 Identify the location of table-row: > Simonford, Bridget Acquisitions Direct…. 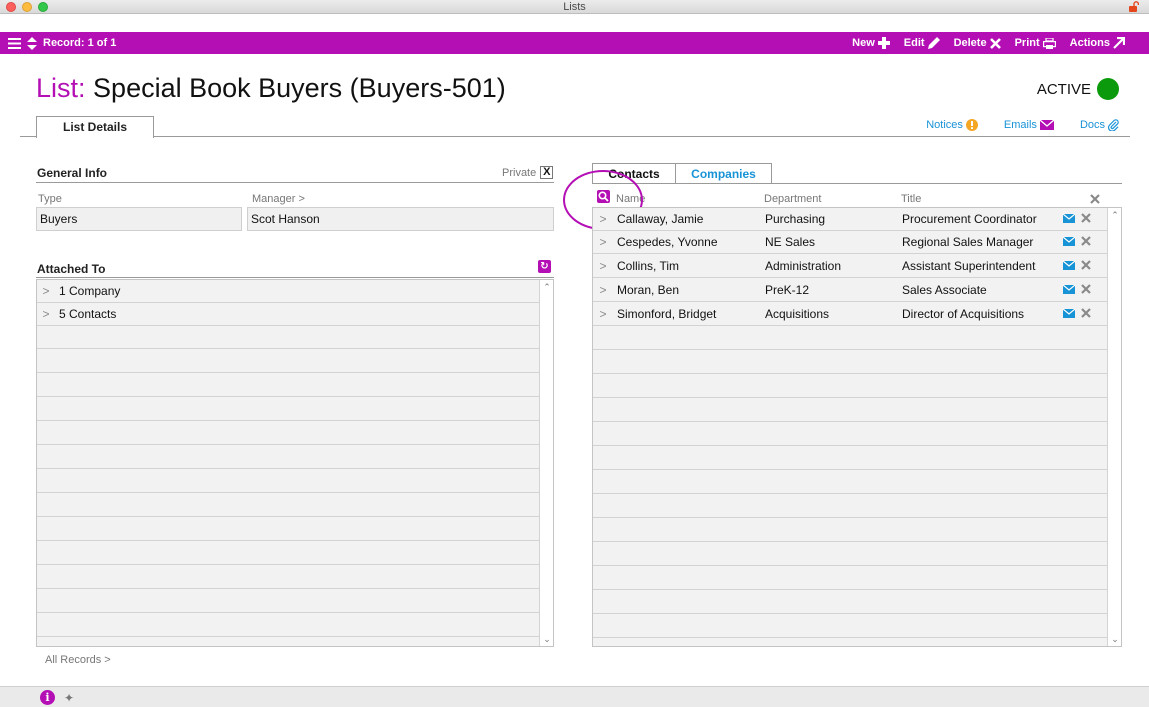
(850, 314).